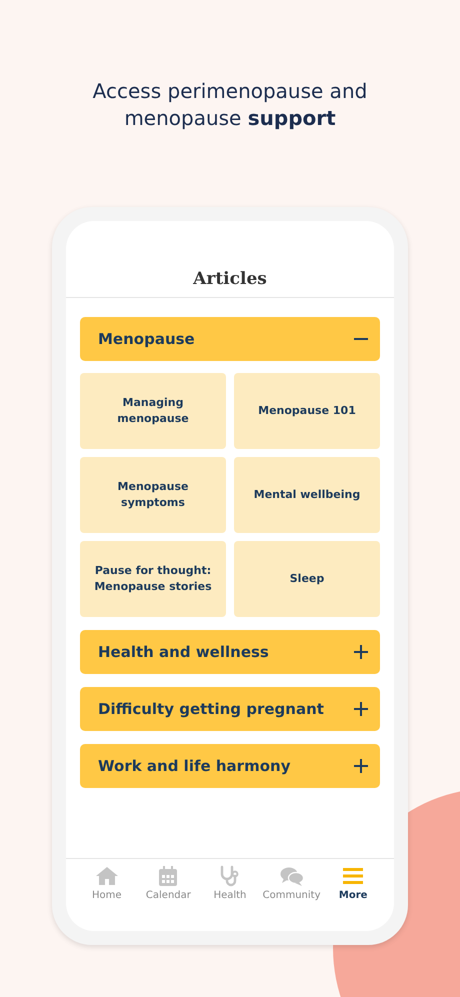 Image resolution: width=460 pixels, height=997 pixels. I want to click on article-tile: Mental wellbeing, so click(307, 495).